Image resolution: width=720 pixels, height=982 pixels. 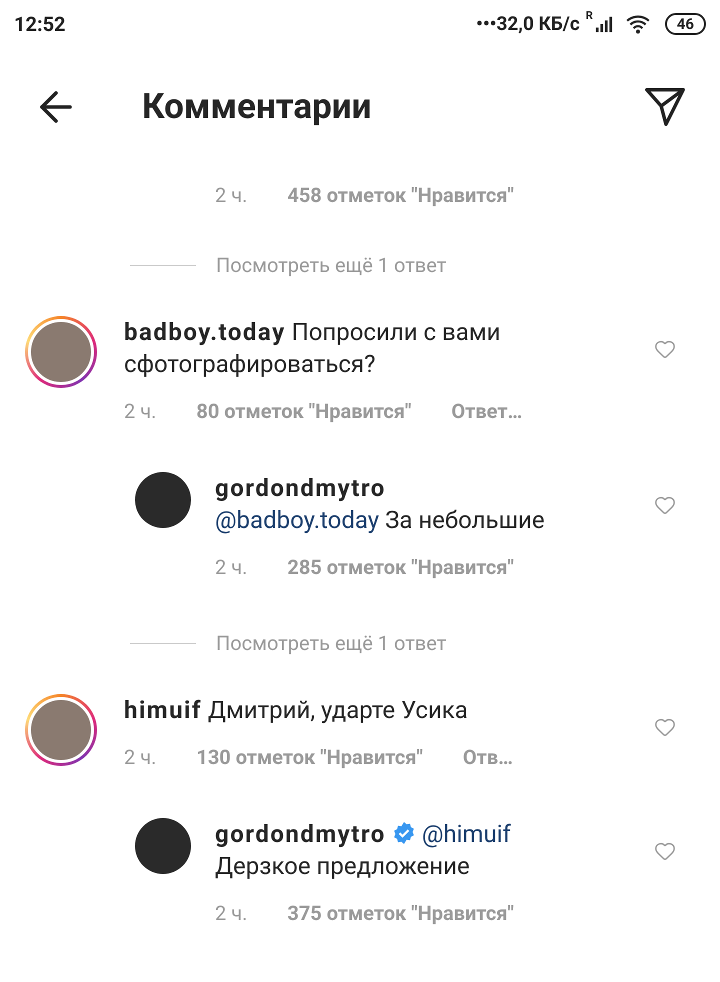 I want to click on comment-text: himuif Дмитрий, ударте Усика, so click(x=296, y=710).